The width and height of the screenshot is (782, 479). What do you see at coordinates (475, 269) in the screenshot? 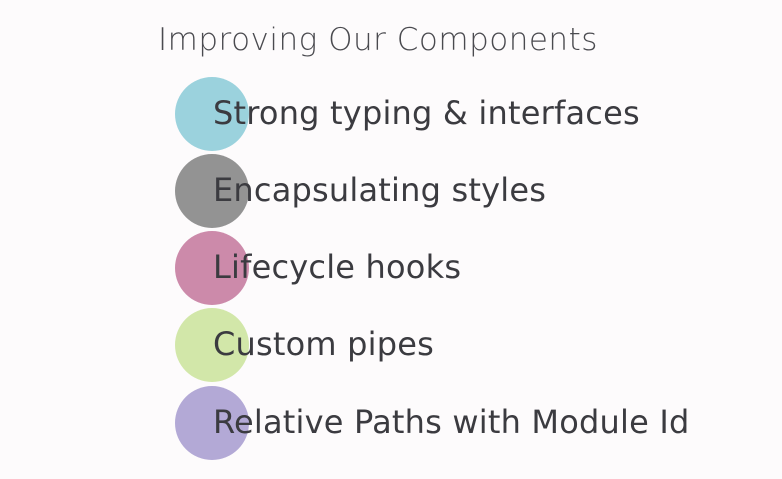
I see `bullet-item: Lifecycle hooks` at bounding box center [475, 269].